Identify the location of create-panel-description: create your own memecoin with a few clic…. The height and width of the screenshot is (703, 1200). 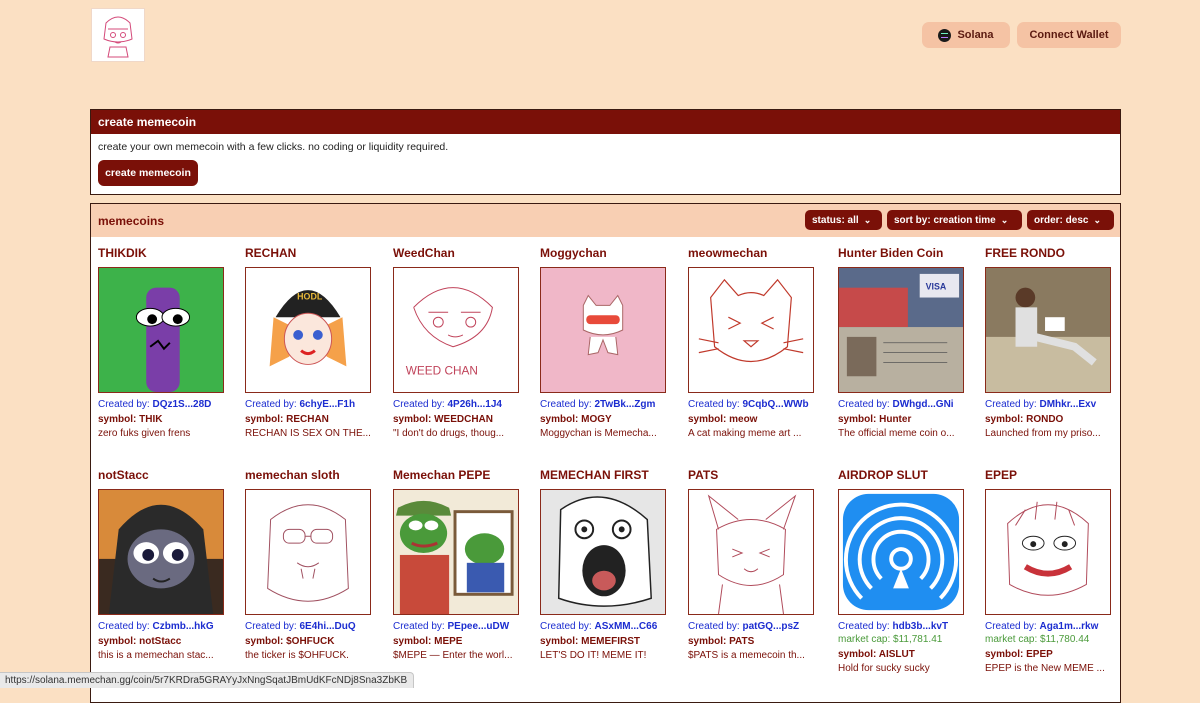
(273, 147).